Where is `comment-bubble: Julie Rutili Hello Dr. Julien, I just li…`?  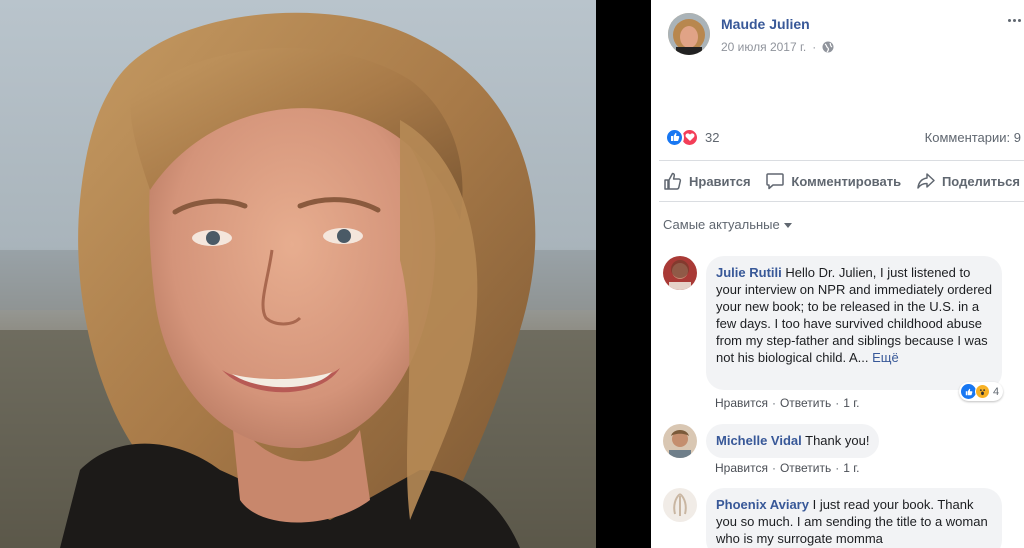 comment-bubble: Julie Rutili Hello Dr. Julien, I just li… is located at coordinates (854, 323).